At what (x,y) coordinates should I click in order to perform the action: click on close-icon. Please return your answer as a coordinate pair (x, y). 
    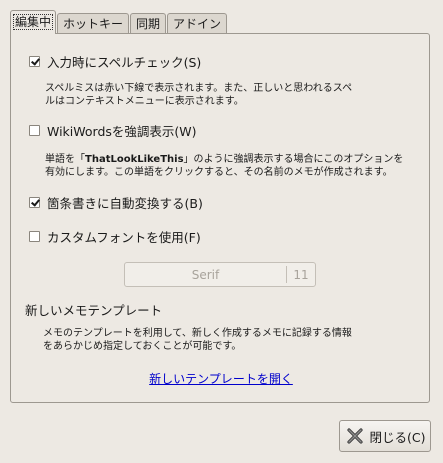
    Looking at the image, I should click on (354, 436).